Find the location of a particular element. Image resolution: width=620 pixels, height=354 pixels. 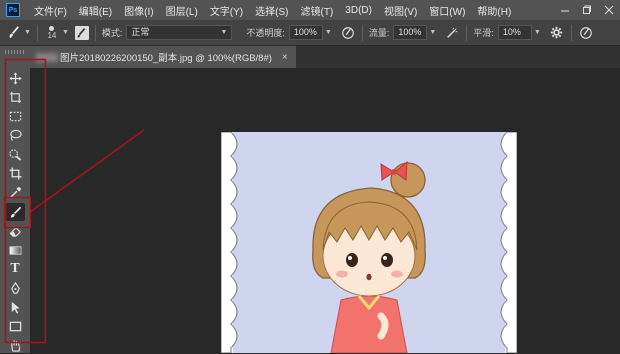

lasso-icon is located at coordinates (15, 135).